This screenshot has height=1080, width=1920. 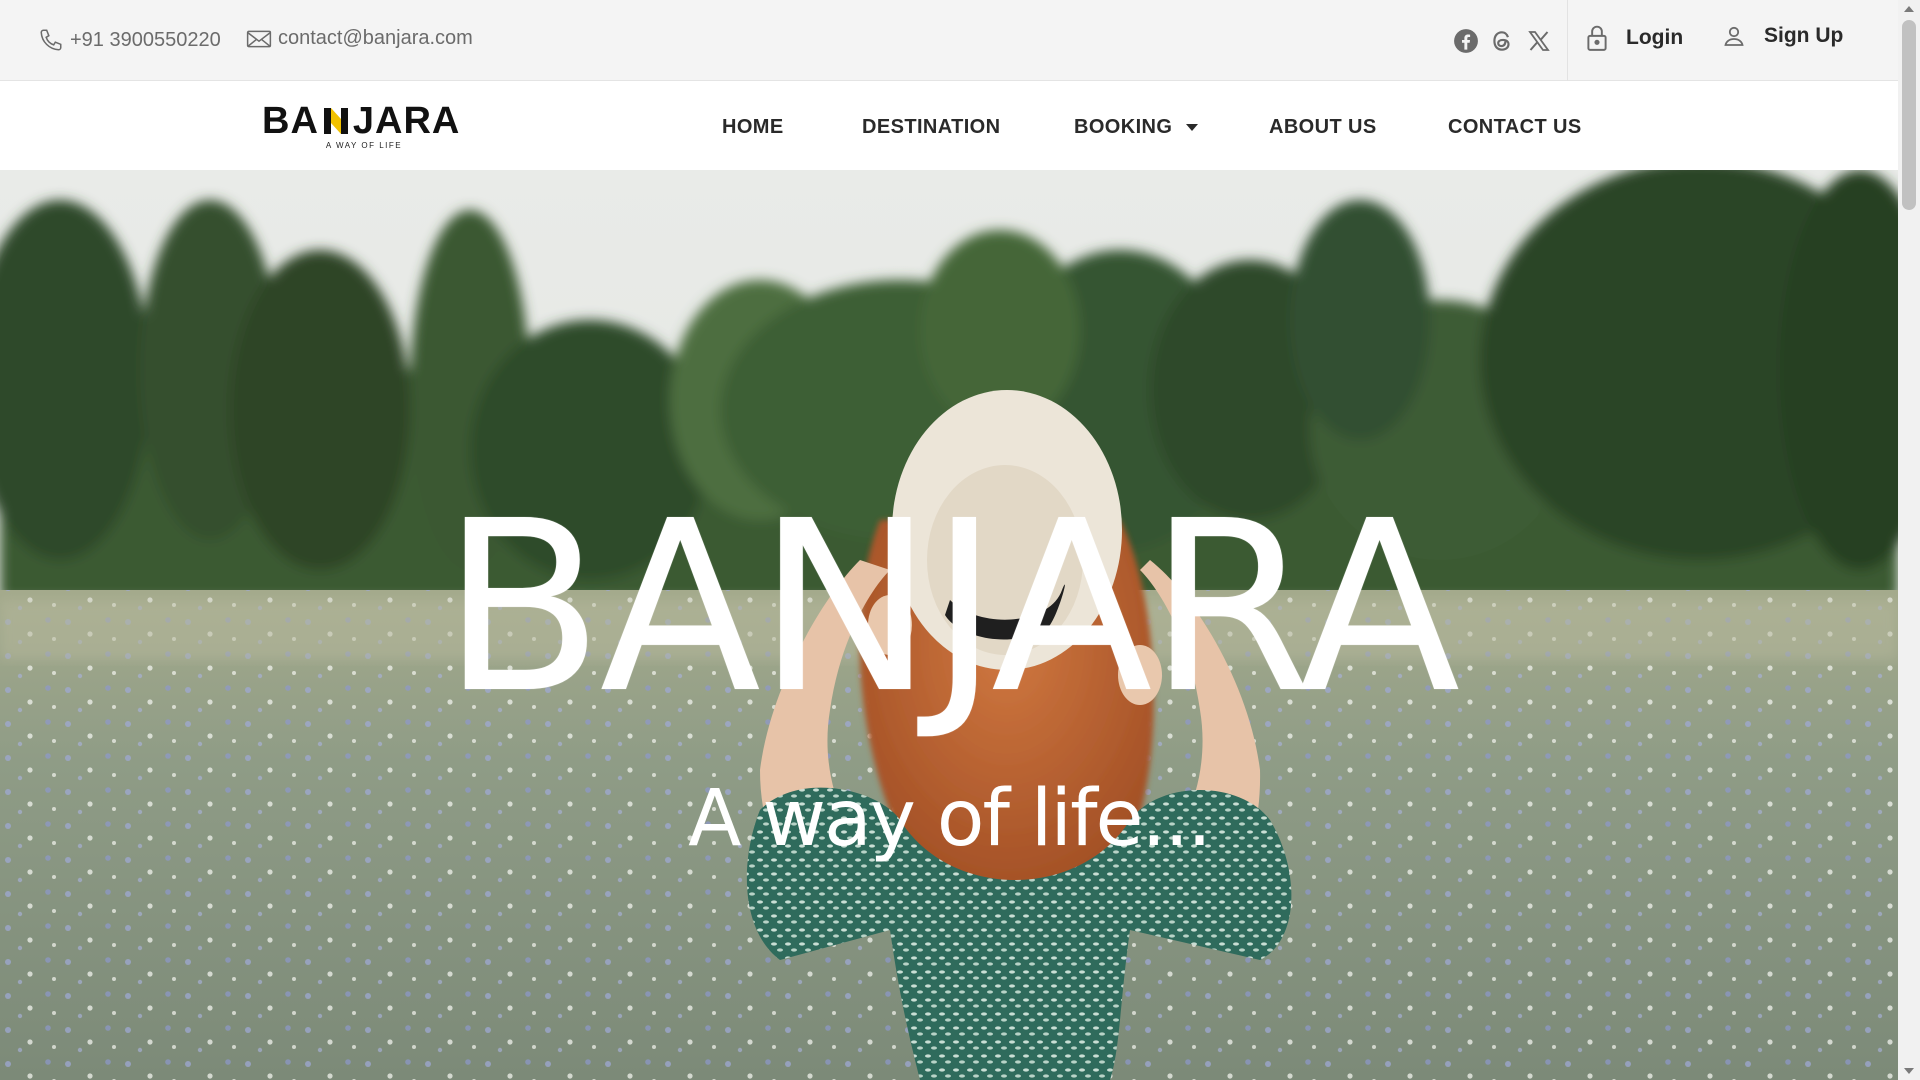 I want to click on phone-number: +91 3900550220, so click(x=145, y=39).